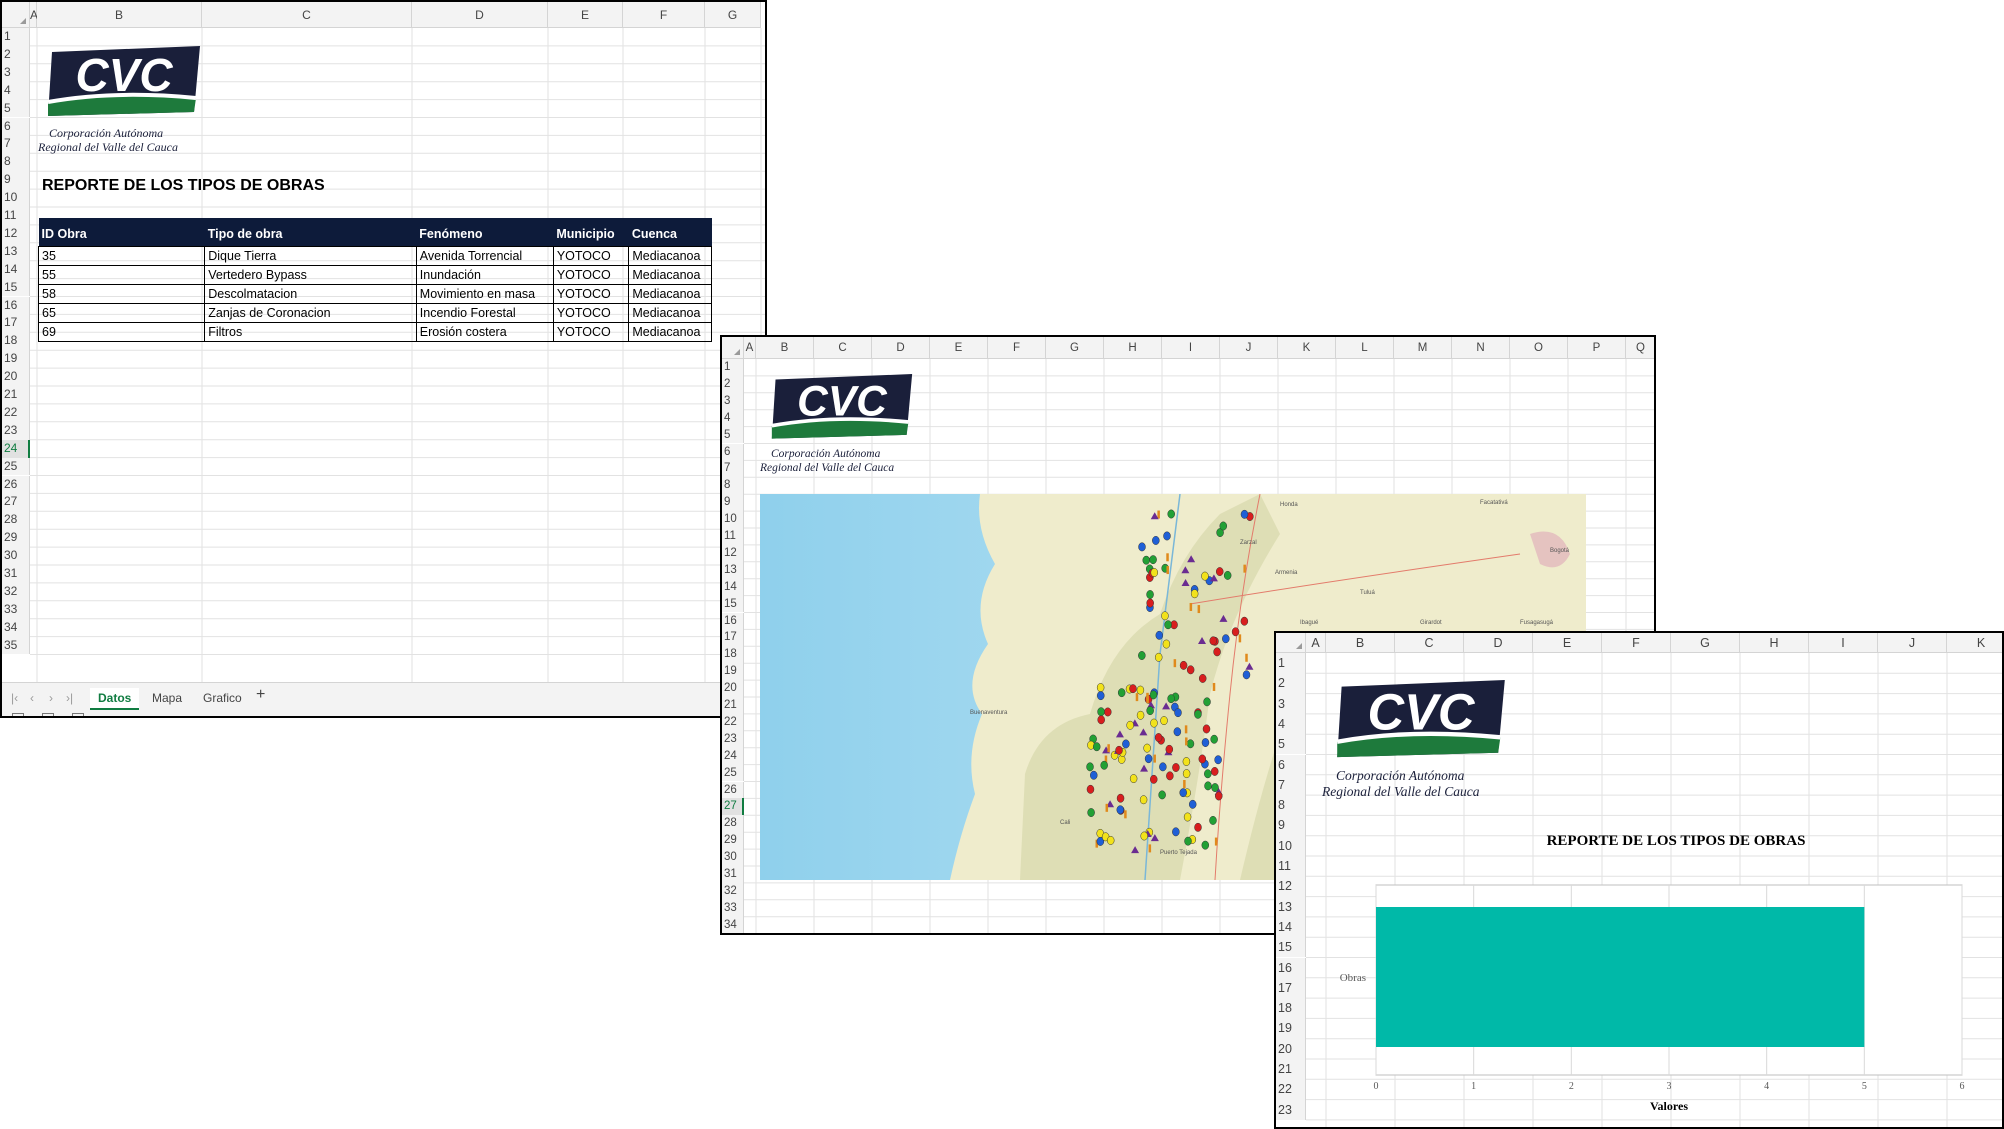 The image size is (2004, 1129). Describe the element at coordinates (16, 645) in the screenshot. I see `row-header-35: 35` at that location.